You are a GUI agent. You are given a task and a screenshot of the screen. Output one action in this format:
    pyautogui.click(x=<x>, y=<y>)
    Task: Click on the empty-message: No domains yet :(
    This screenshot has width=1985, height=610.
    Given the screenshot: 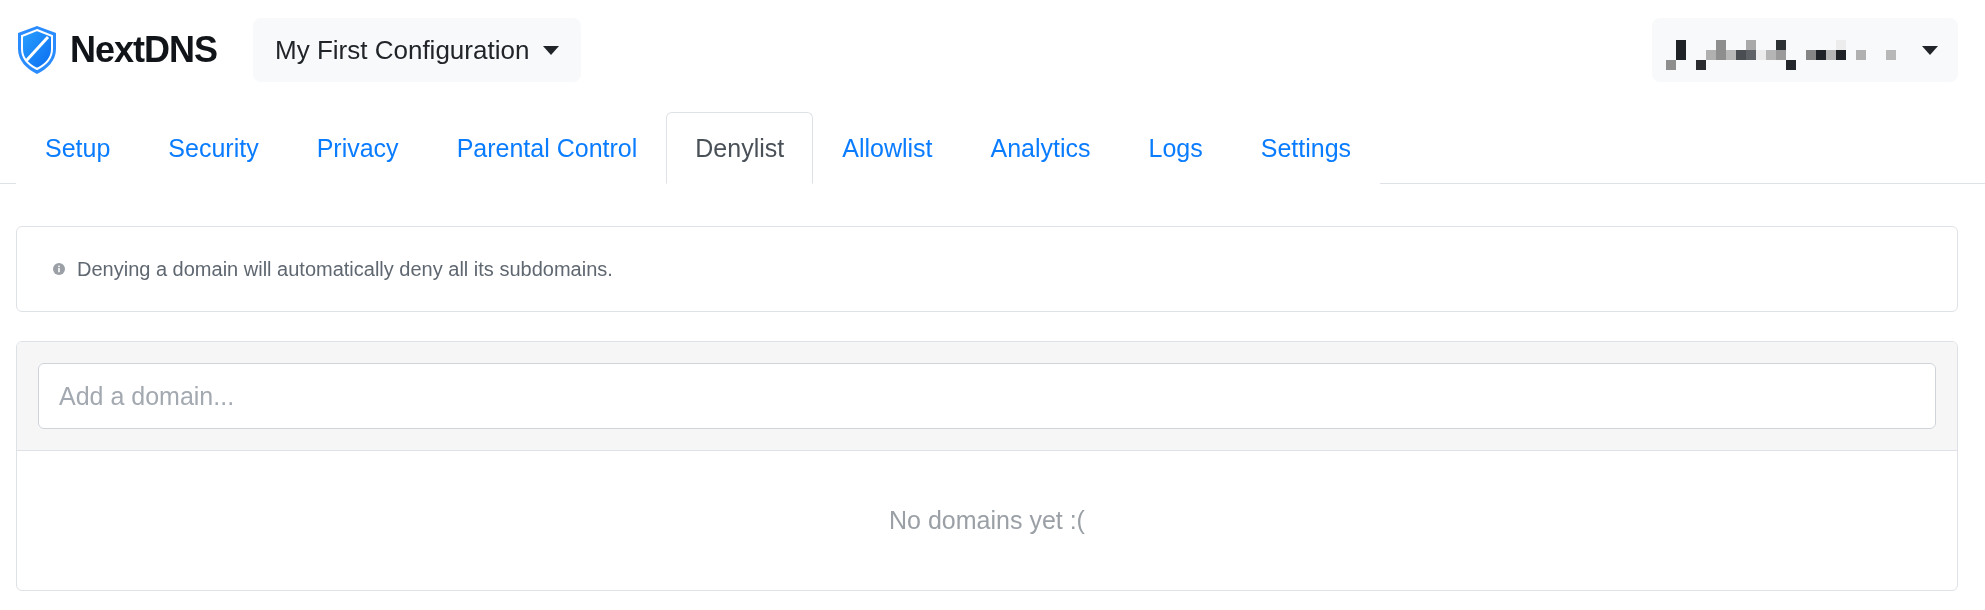 What is the action you would take?
    pyautogui.click(x=987, y=520)
    